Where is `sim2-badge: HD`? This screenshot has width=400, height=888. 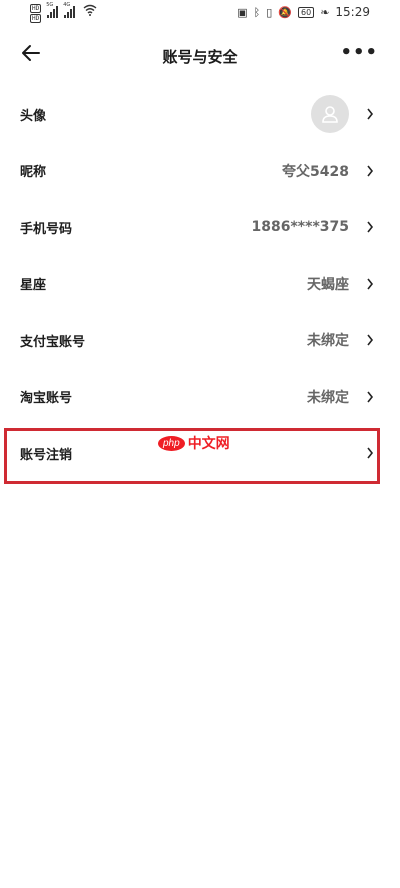
sim2-badge: HD is located at coordinates (36, 18).